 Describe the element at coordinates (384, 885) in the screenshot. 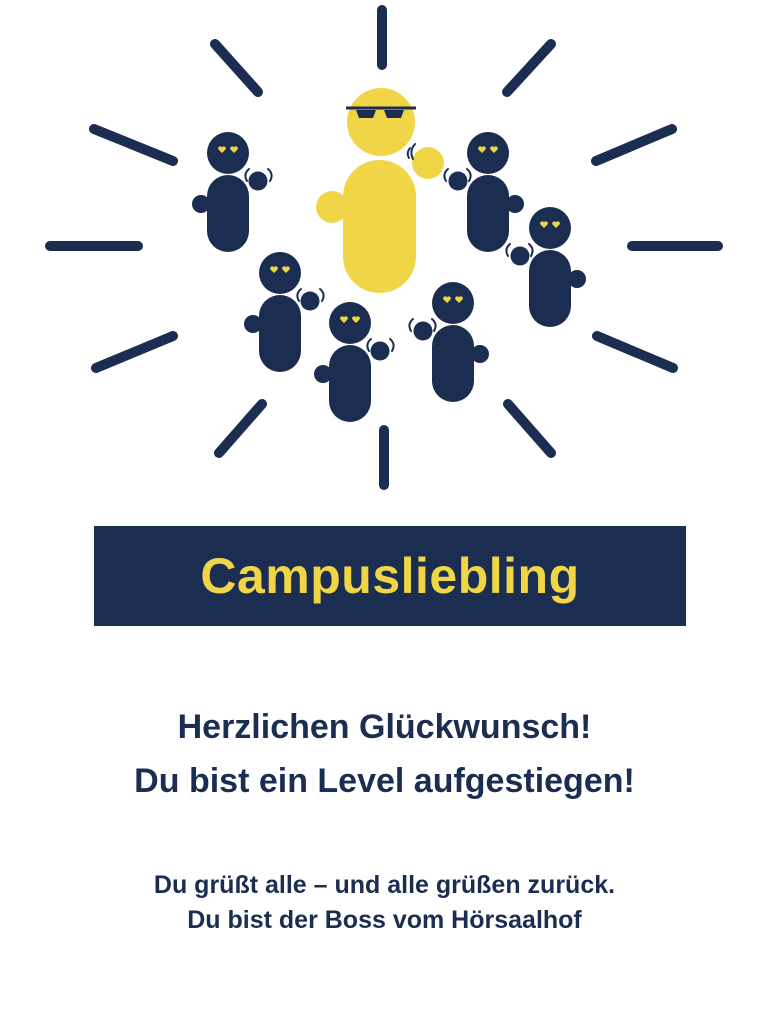

I see `subline-line-1: Du grüßt alle – und alle grüßen zurück.` at that location.